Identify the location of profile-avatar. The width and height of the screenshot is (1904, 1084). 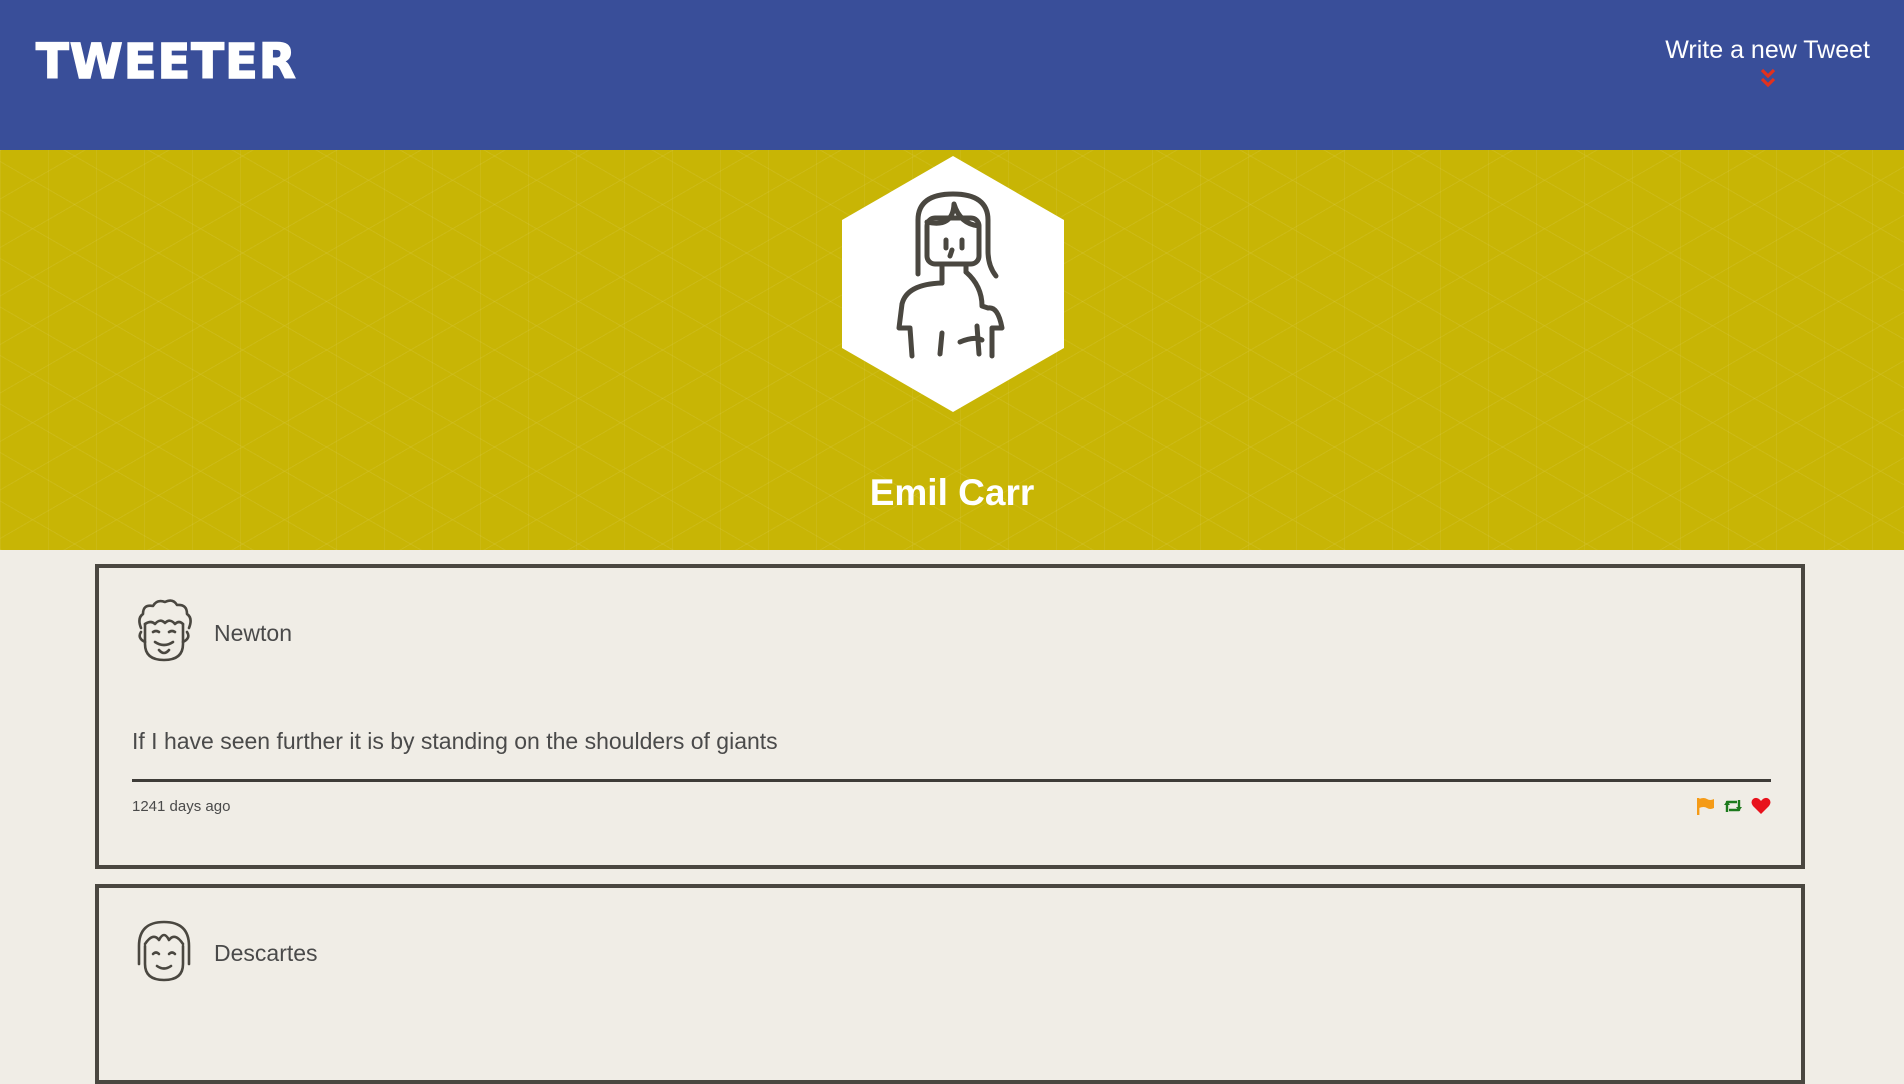
(953, 284).